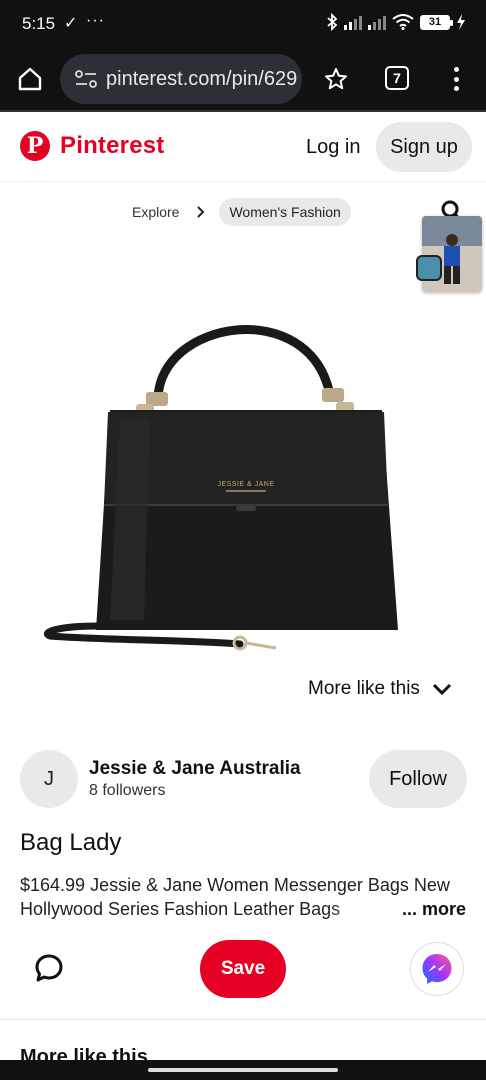  Describe the element at coordinates (86, 79) in the screenshot. I see `site-settings-icon` at that location.